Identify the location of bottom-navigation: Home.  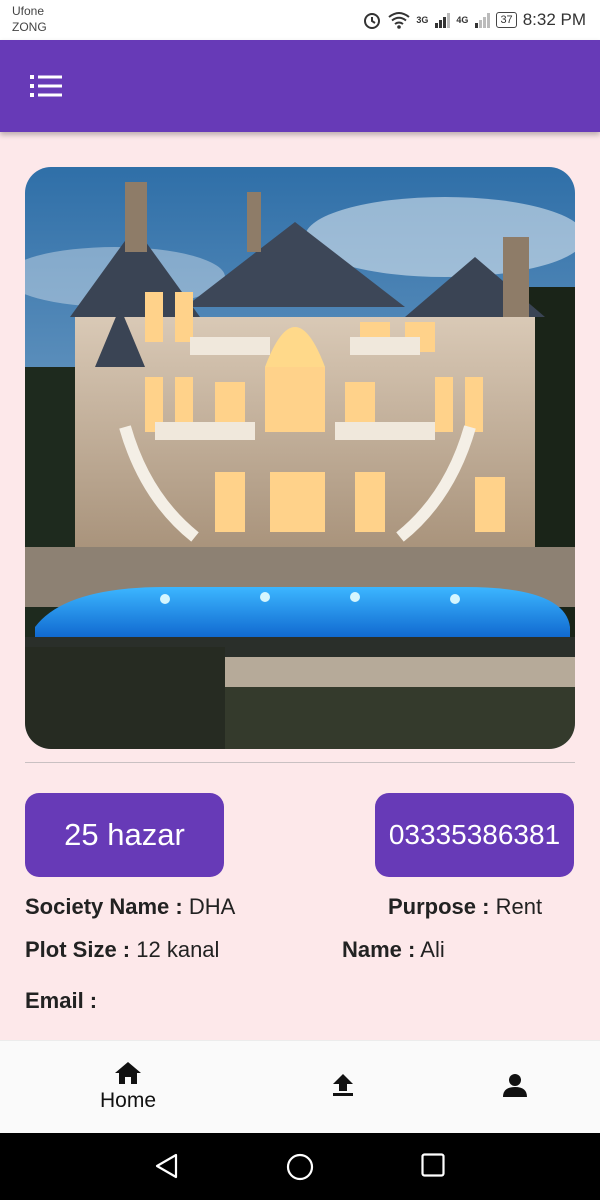
(300, 1086).